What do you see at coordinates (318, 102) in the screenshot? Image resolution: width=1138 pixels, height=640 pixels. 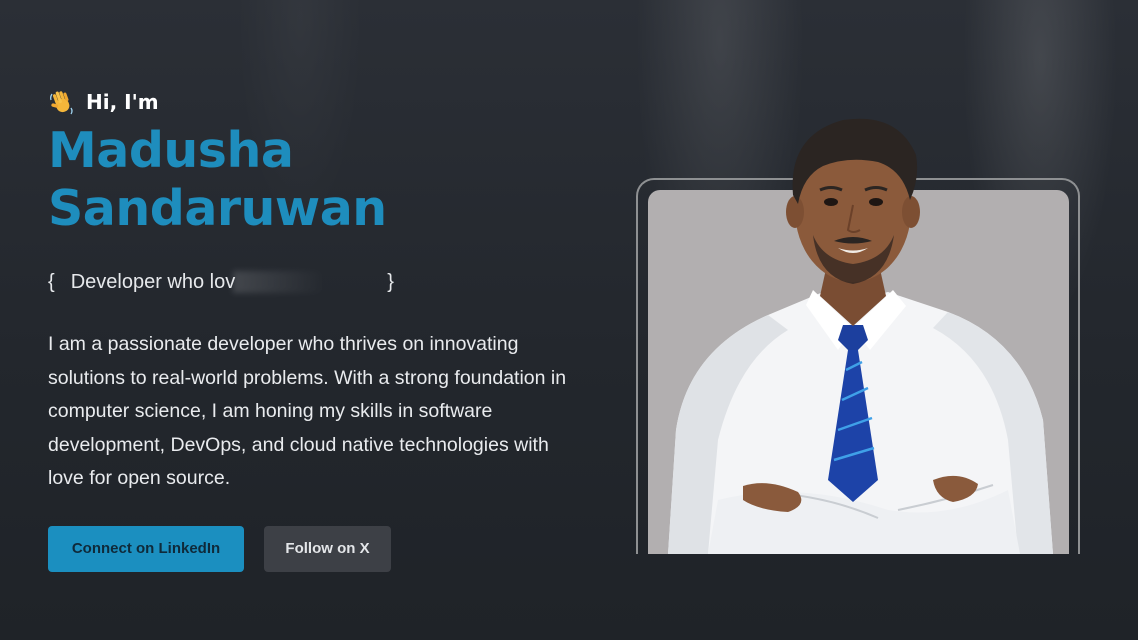 I see `greeting: Hi, I'm` at bounding box center [318, 102].